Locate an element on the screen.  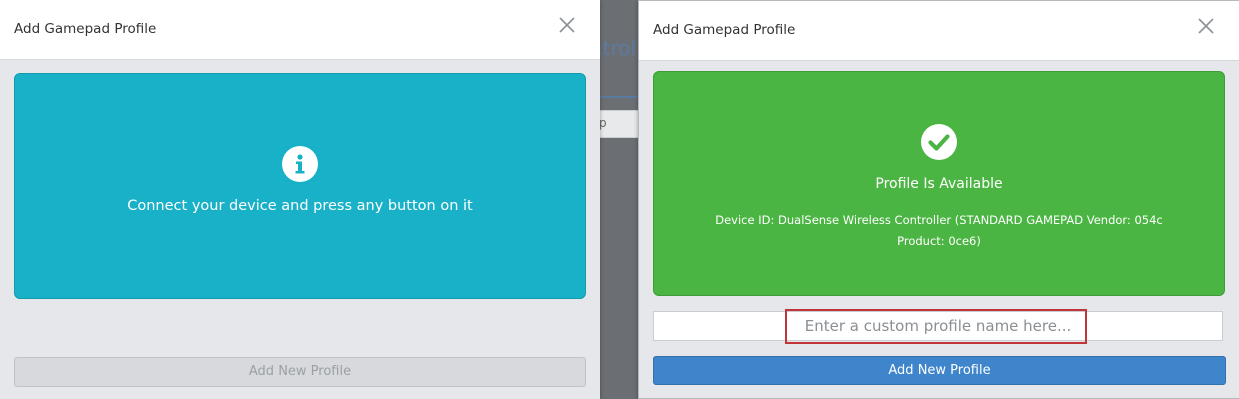
add-new-profile-button: Add New Profile is located at coordinates (939, 370).